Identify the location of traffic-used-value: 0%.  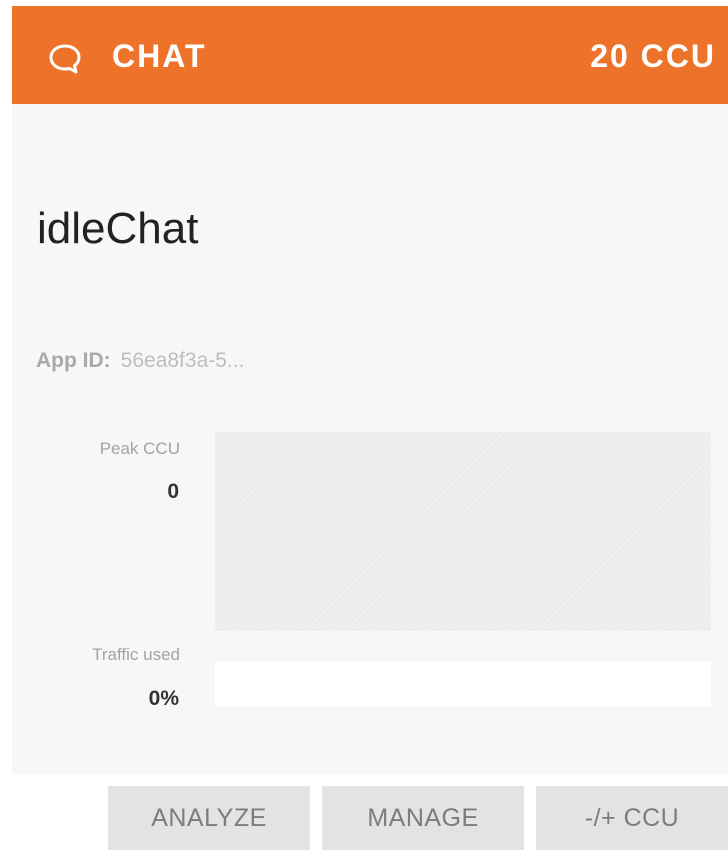
(163, 698).